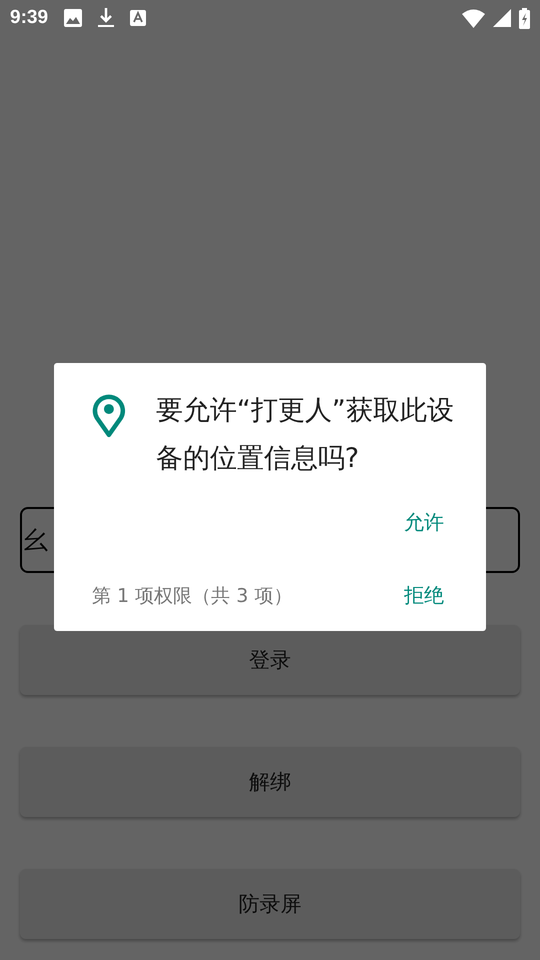 This screenshot has height=960, width=540. I want to click on status-time: 9:39, so click(29, 18).